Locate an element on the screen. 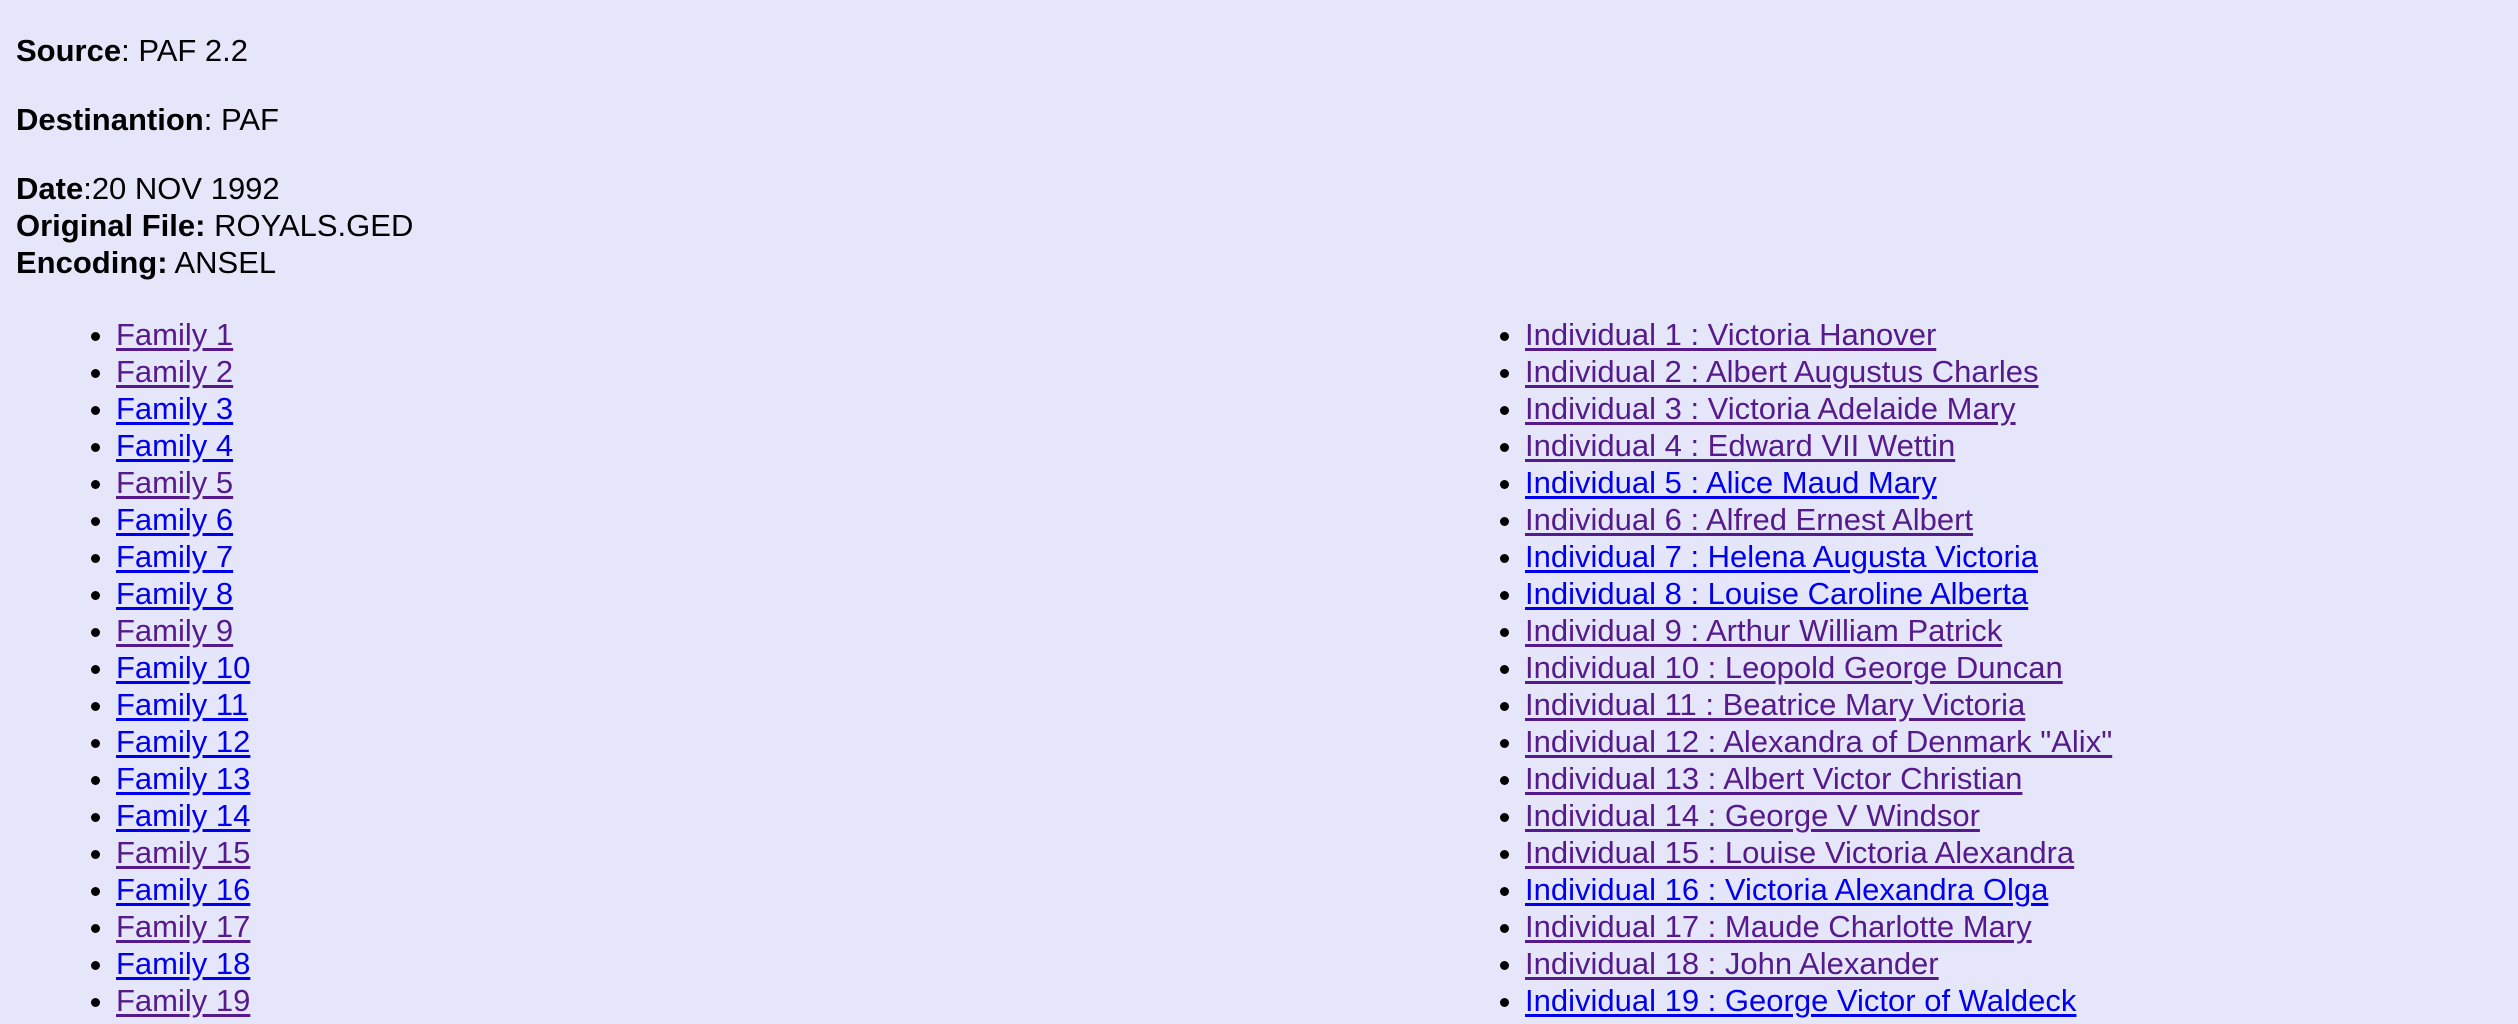  individual-link: Individual 11 : Beatrice Mary Victoria is located at coordinates (1775, 704).